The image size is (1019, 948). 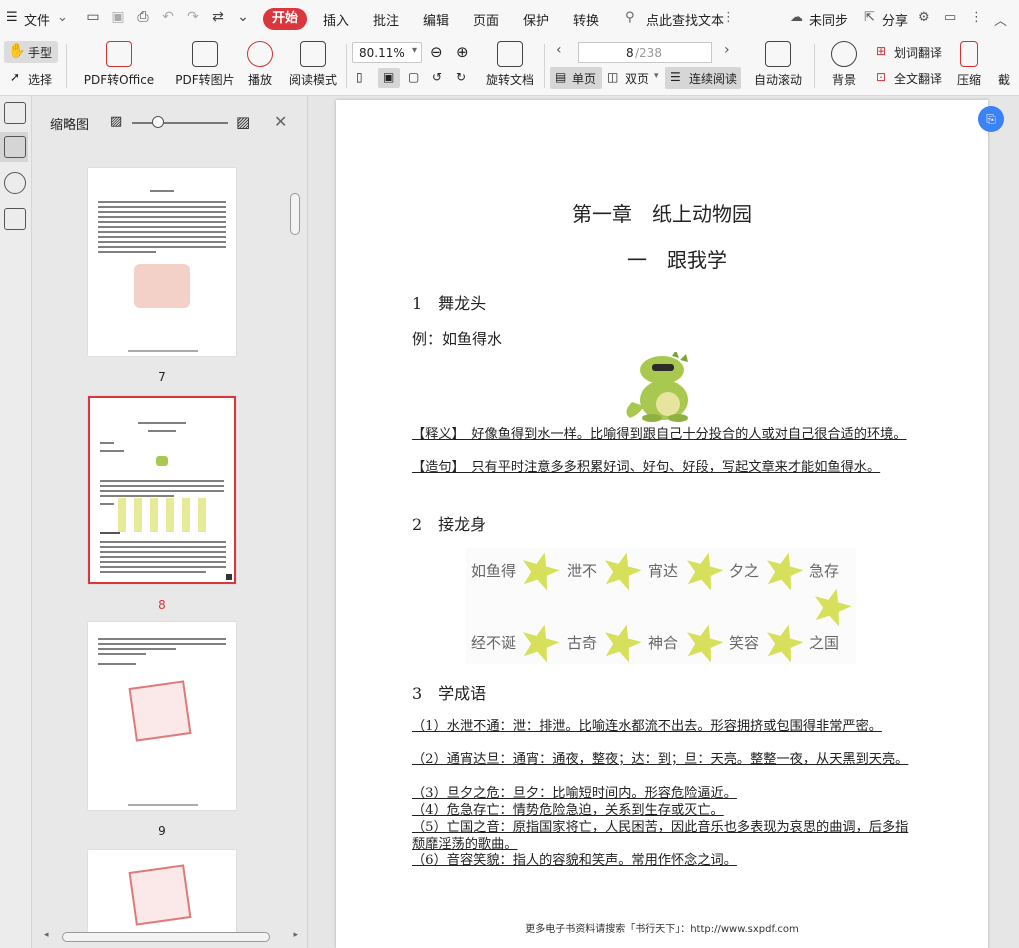 What do you see at coordinates (494, 571) in the screenshot?
I see `chain-word: 如鱼得` at bounding box center [494, 571].